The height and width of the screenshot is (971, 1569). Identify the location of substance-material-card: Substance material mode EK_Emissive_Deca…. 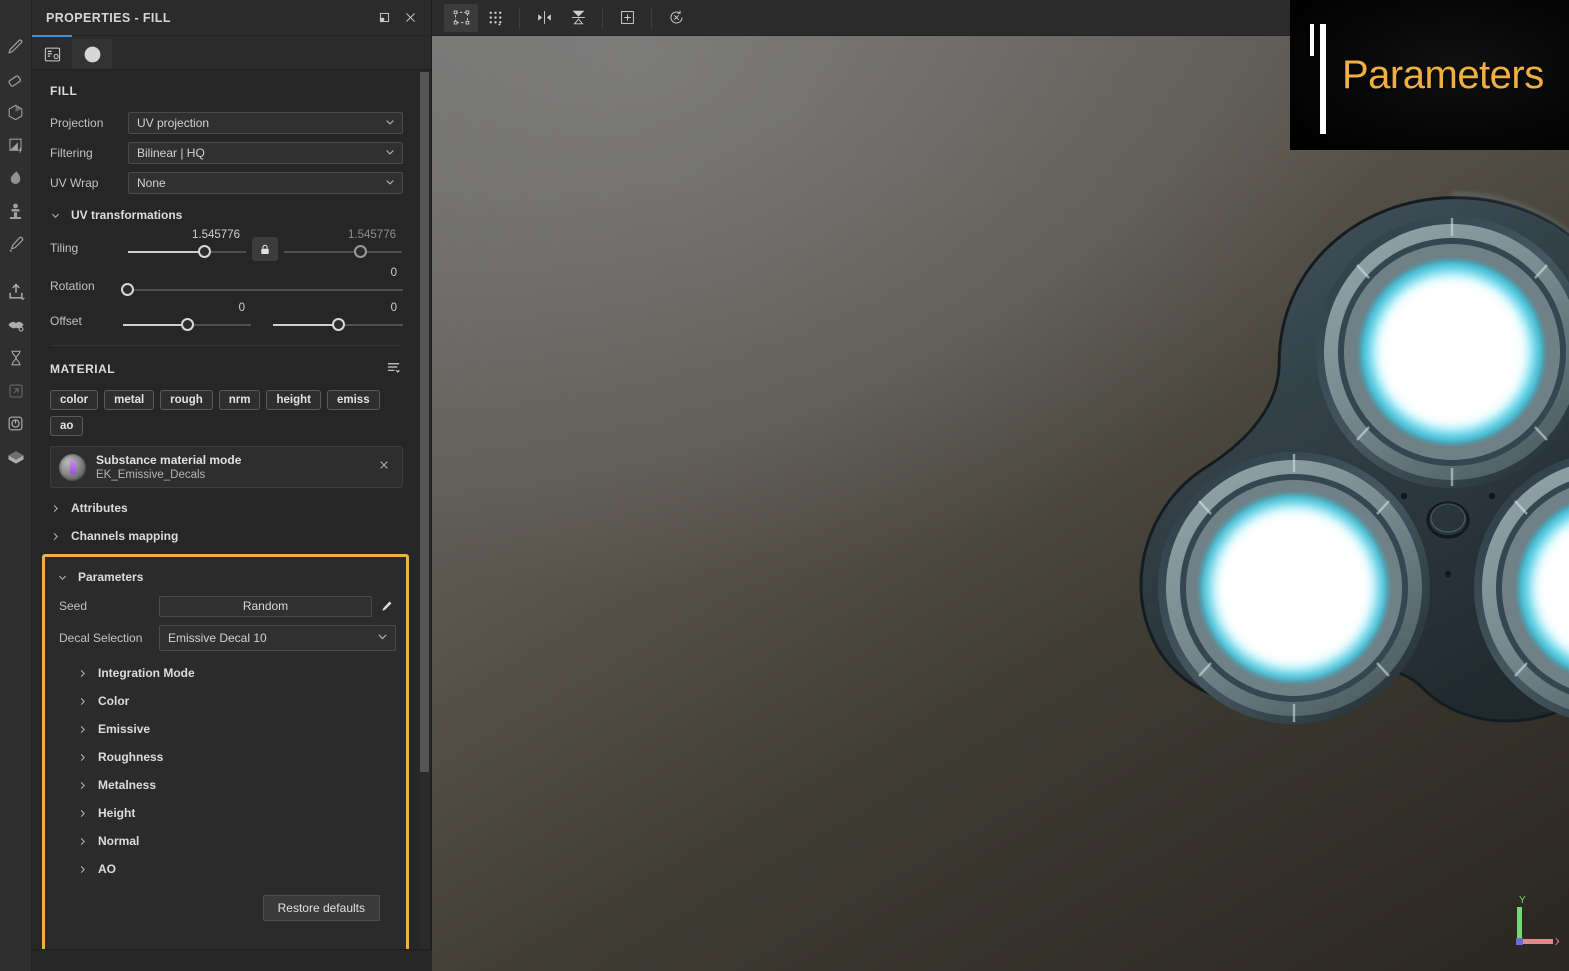
(226, 467).